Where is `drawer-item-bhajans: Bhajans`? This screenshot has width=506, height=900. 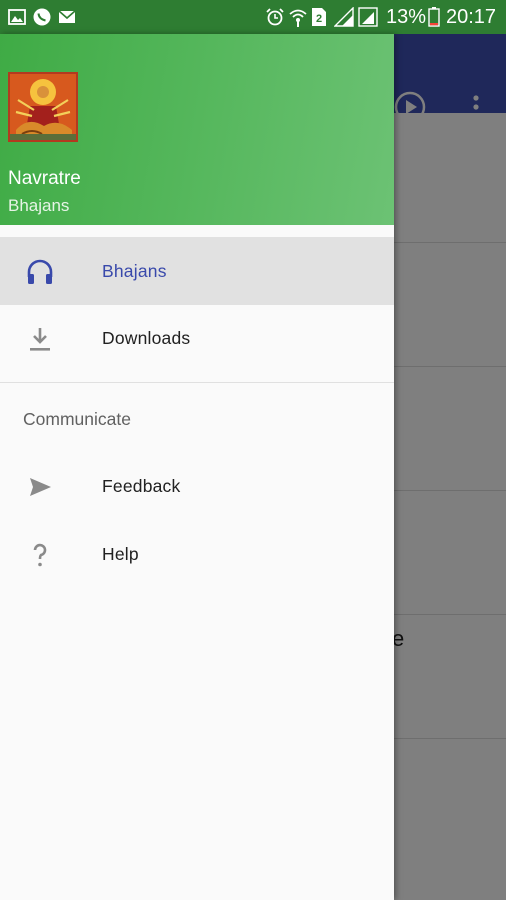
drawer-item-bhajans: Bhajans is located at coordinates (197, 271).